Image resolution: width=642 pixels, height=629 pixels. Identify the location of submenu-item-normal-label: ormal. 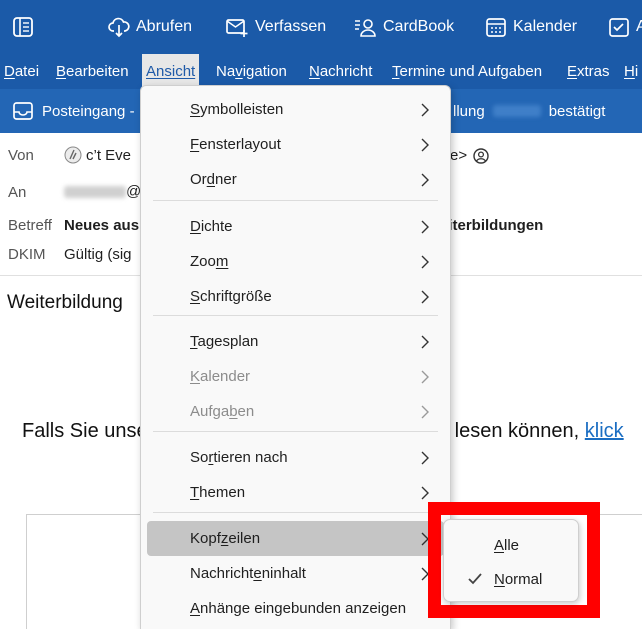
(523, 579).